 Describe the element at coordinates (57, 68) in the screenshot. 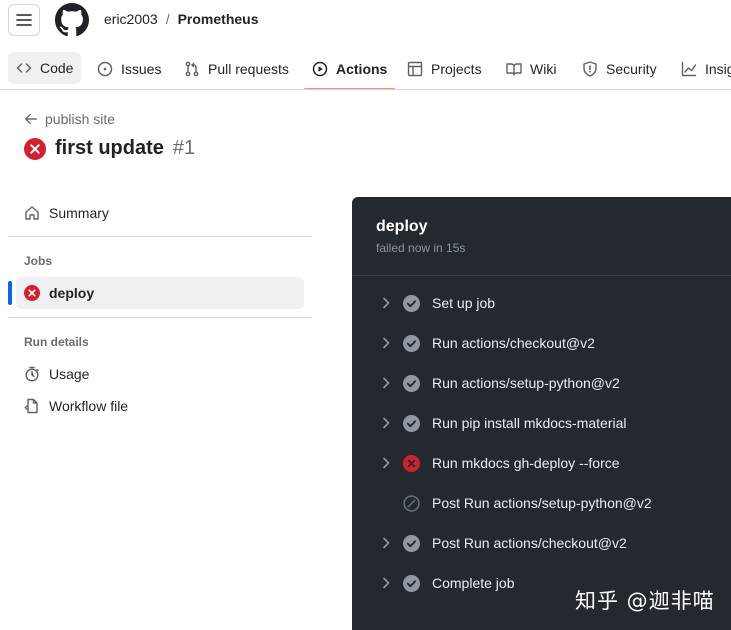

I see `tab-code-label: Code` at that location.